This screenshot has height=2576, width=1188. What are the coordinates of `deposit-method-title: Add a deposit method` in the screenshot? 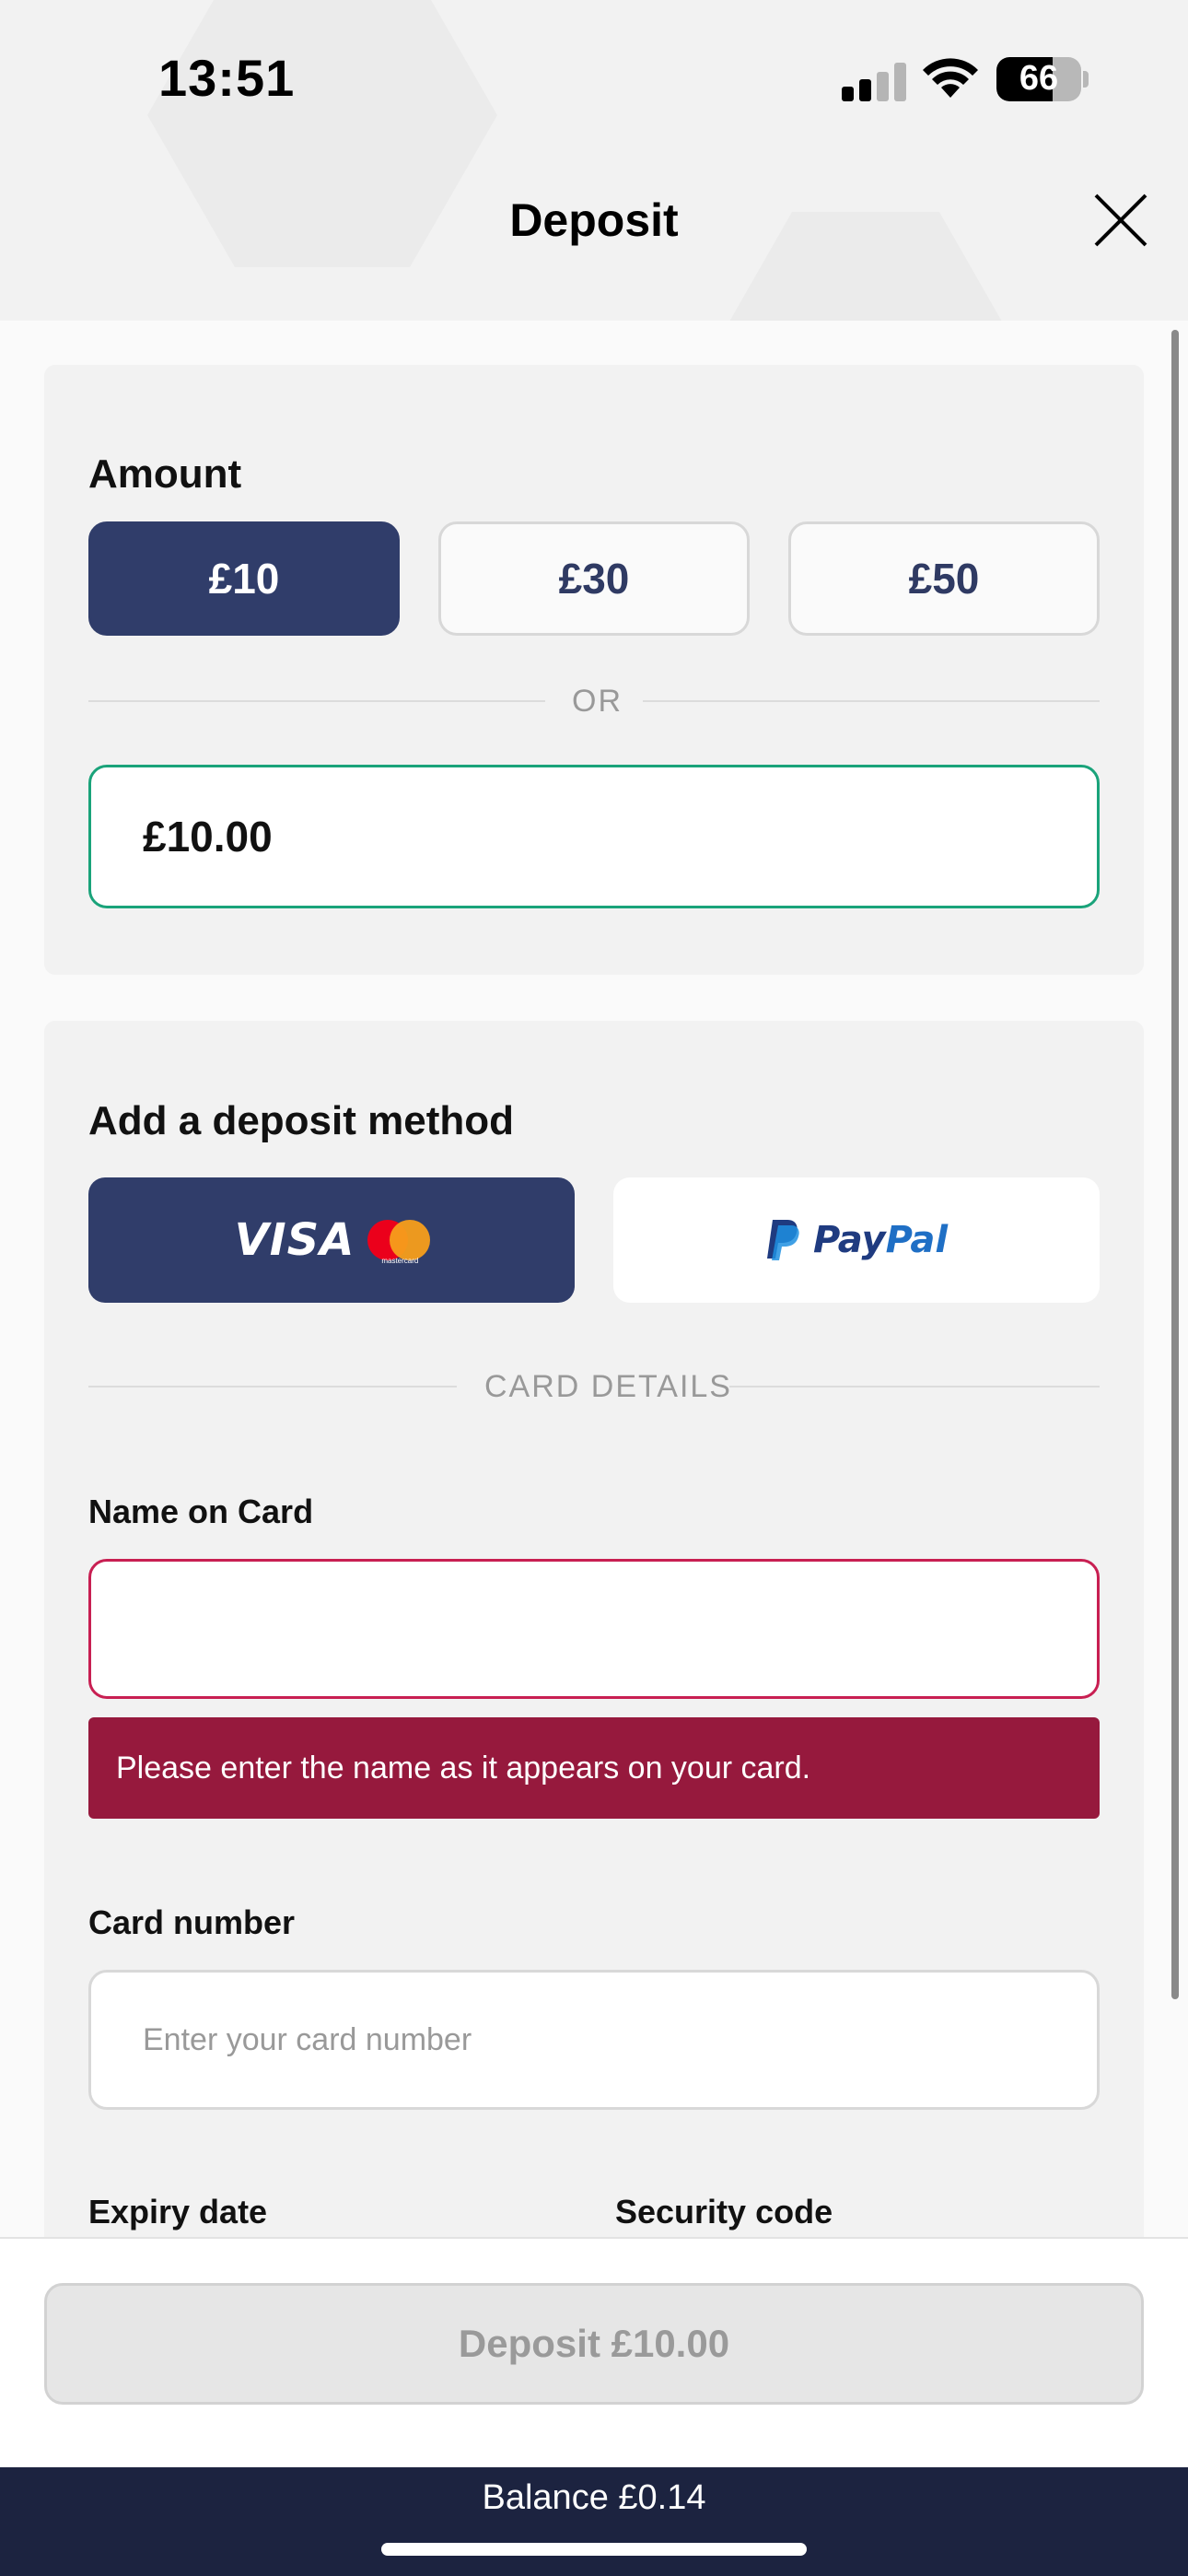 It's located at (301, 1120).